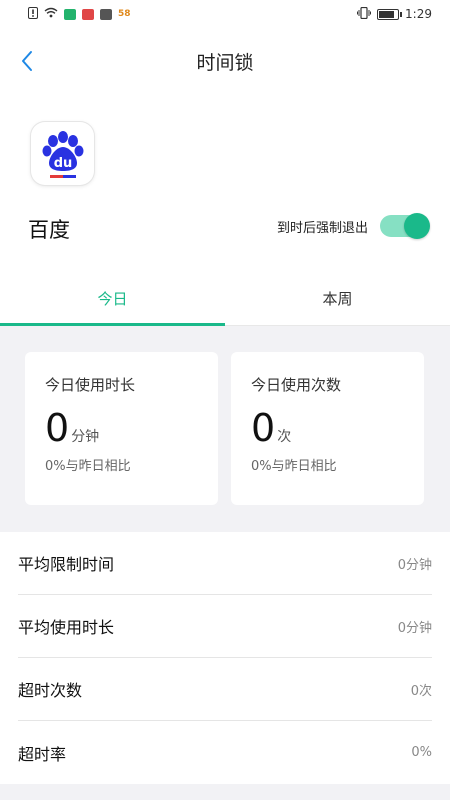  Describe the element at coordinates (66, 627) in the screenshot. I see `stat-label: 平均使用时长` at that location.